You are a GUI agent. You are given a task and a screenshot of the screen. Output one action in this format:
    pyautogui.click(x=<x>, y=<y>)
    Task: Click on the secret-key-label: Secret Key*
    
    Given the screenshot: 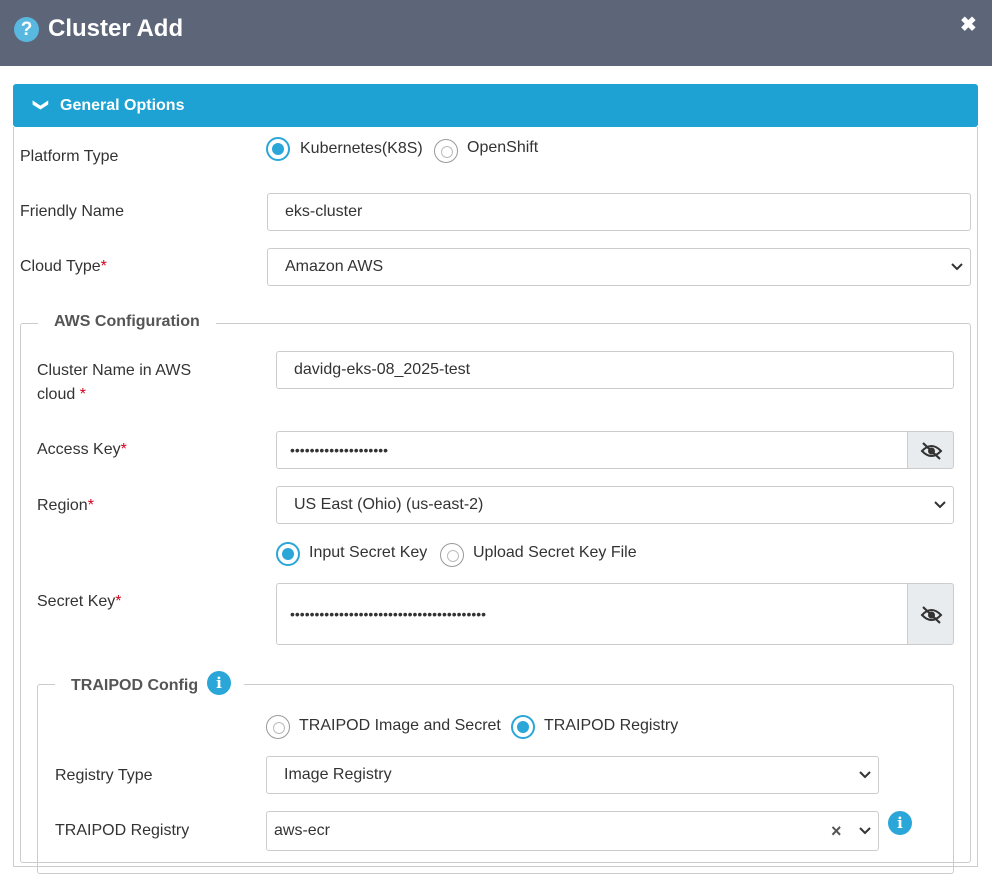 What is the action you would take?
    pyautogui.click(x=79, y=601)
    